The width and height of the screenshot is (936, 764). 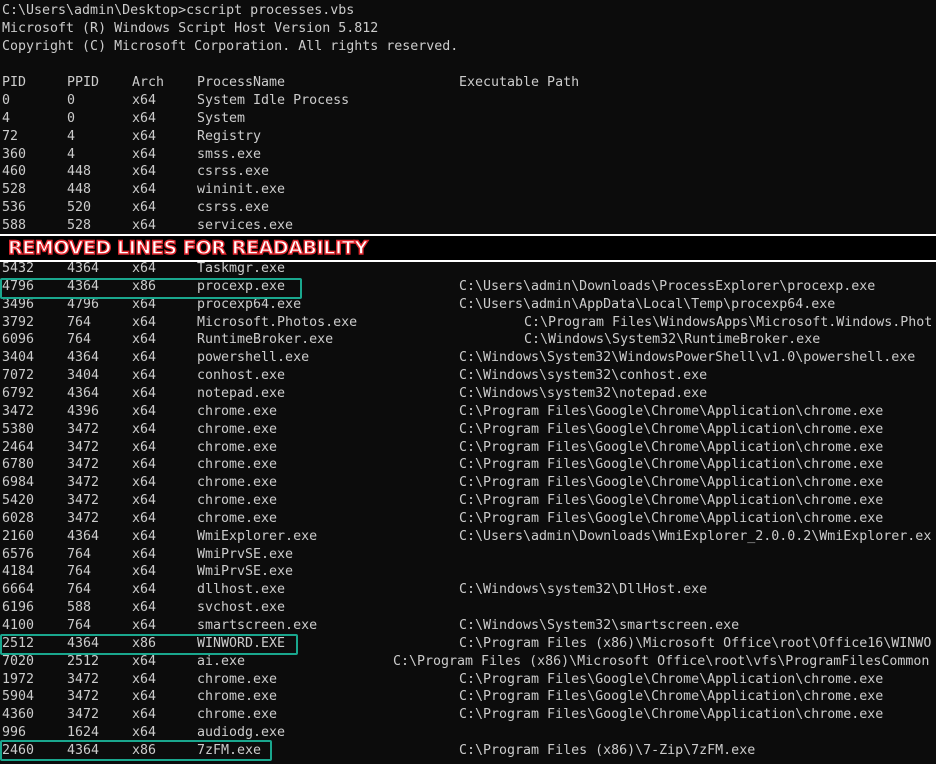 What do you see at coordinates (257, 625) in the screenshot?
I see `process-name-cell: smartscreen.exe` at bounding box center [257, 625].